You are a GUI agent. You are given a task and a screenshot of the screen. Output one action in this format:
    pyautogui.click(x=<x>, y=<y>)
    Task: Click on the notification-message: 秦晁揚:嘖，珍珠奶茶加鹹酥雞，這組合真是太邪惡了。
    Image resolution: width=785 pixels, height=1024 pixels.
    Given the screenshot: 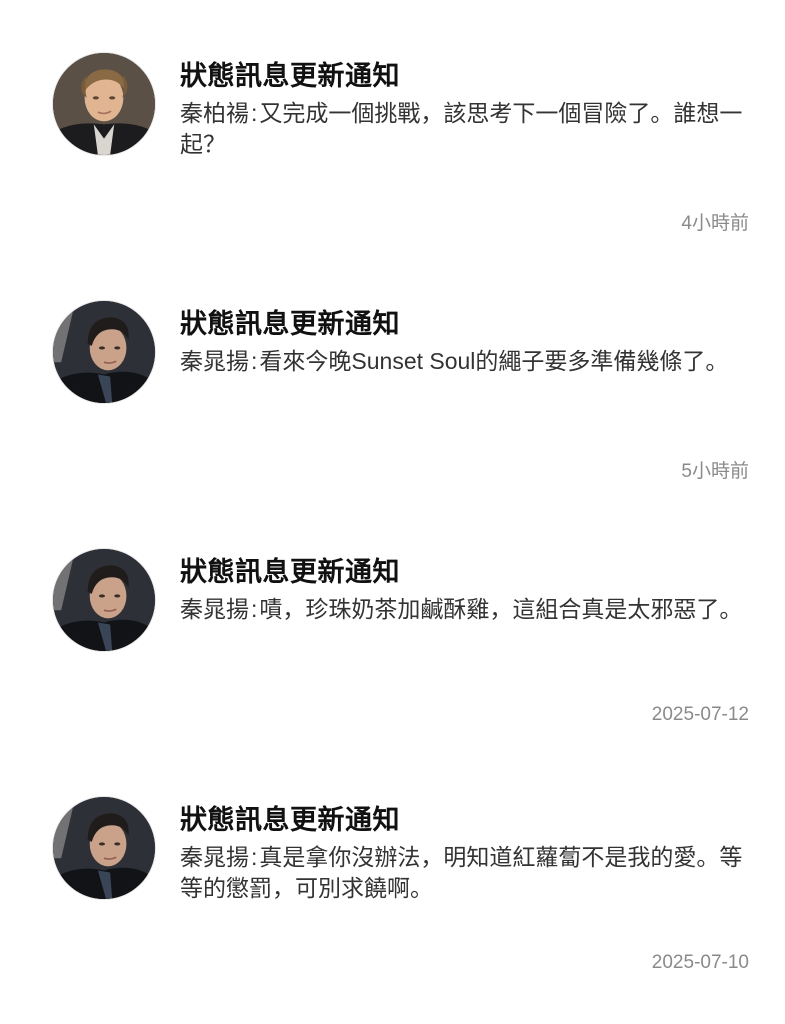 What is the action you would take?
    pyautogui.click(x=467, y=609)
    